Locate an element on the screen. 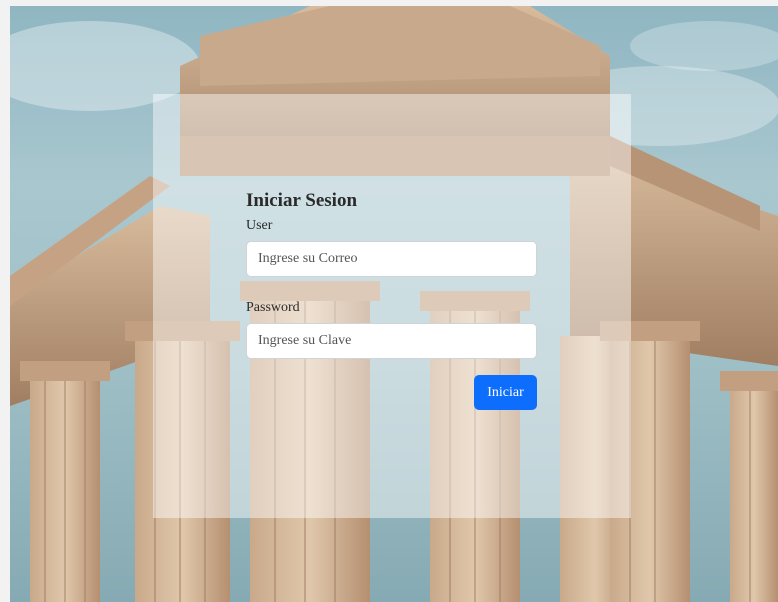  login-submit-button: Iniciar is located at coordinates (505, 392).